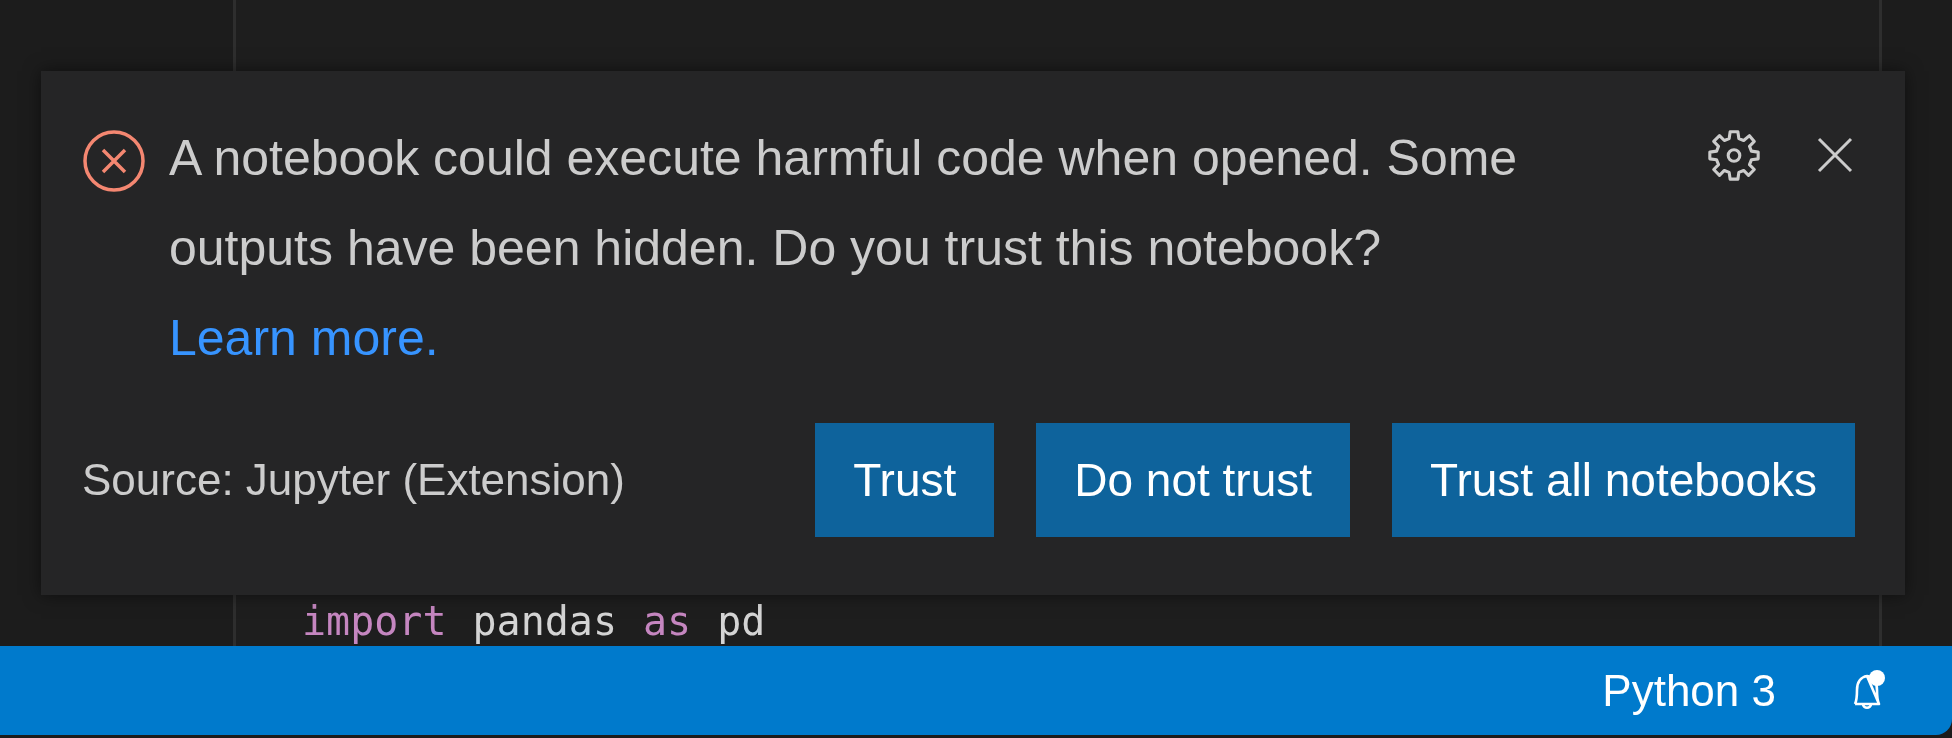  I want to click on code-token: as, so click(667, 621).